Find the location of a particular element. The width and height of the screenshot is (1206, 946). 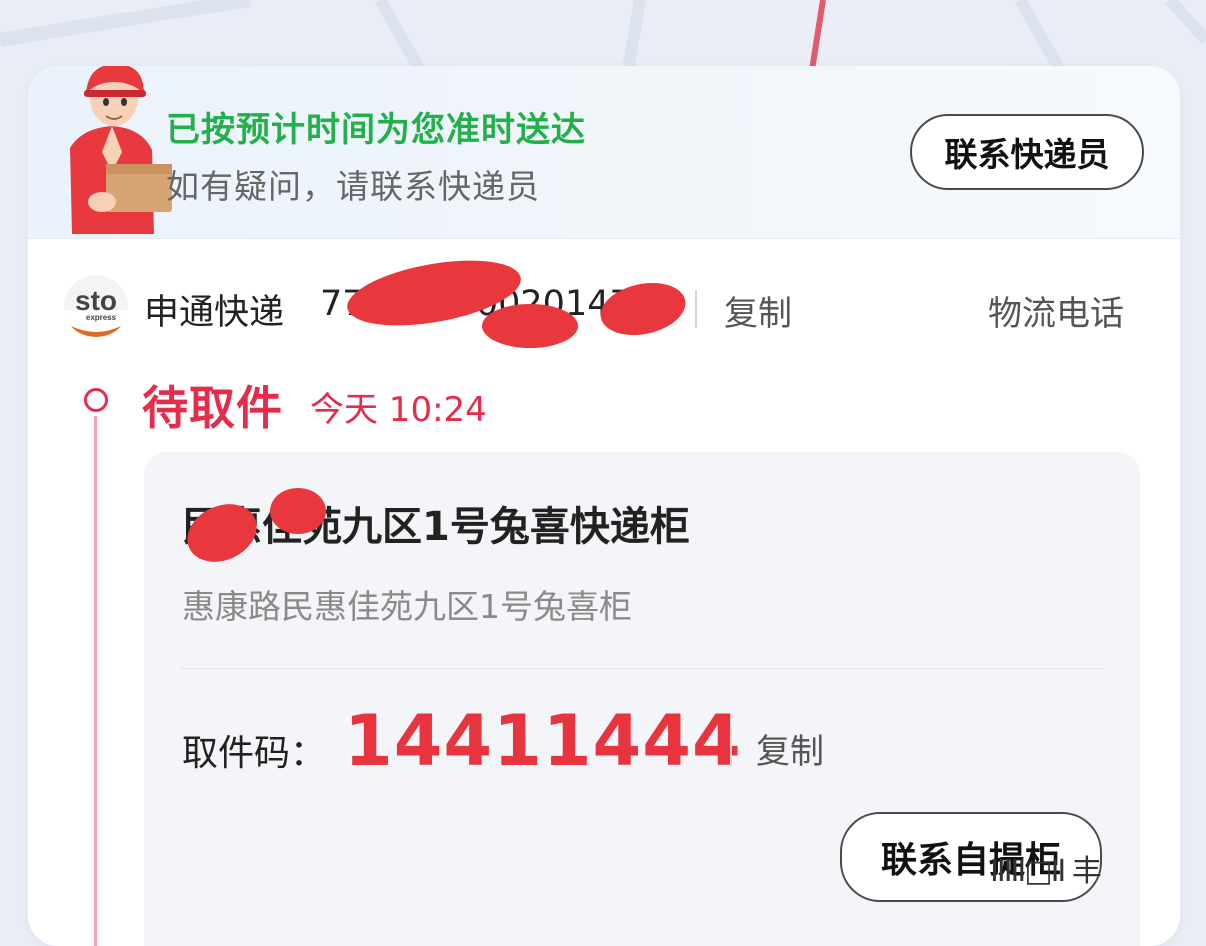

courier-illustration is located at coordinates (121, 150).